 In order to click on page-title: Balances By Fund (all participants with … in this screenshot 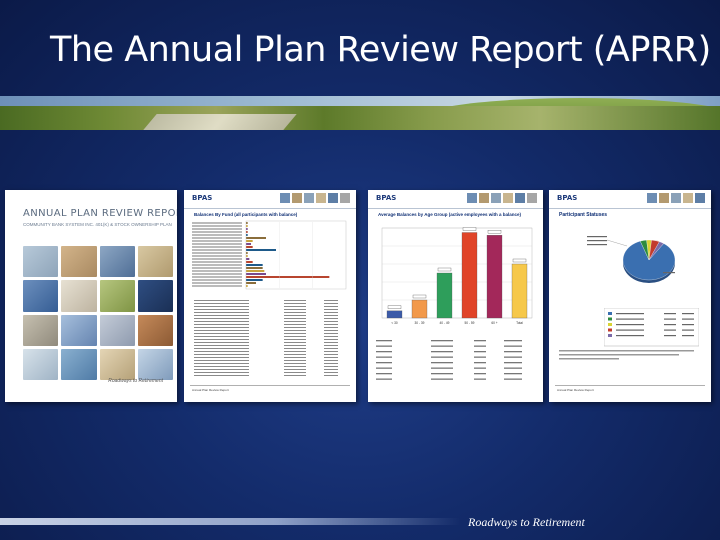, I will do `click(246, 214)`.